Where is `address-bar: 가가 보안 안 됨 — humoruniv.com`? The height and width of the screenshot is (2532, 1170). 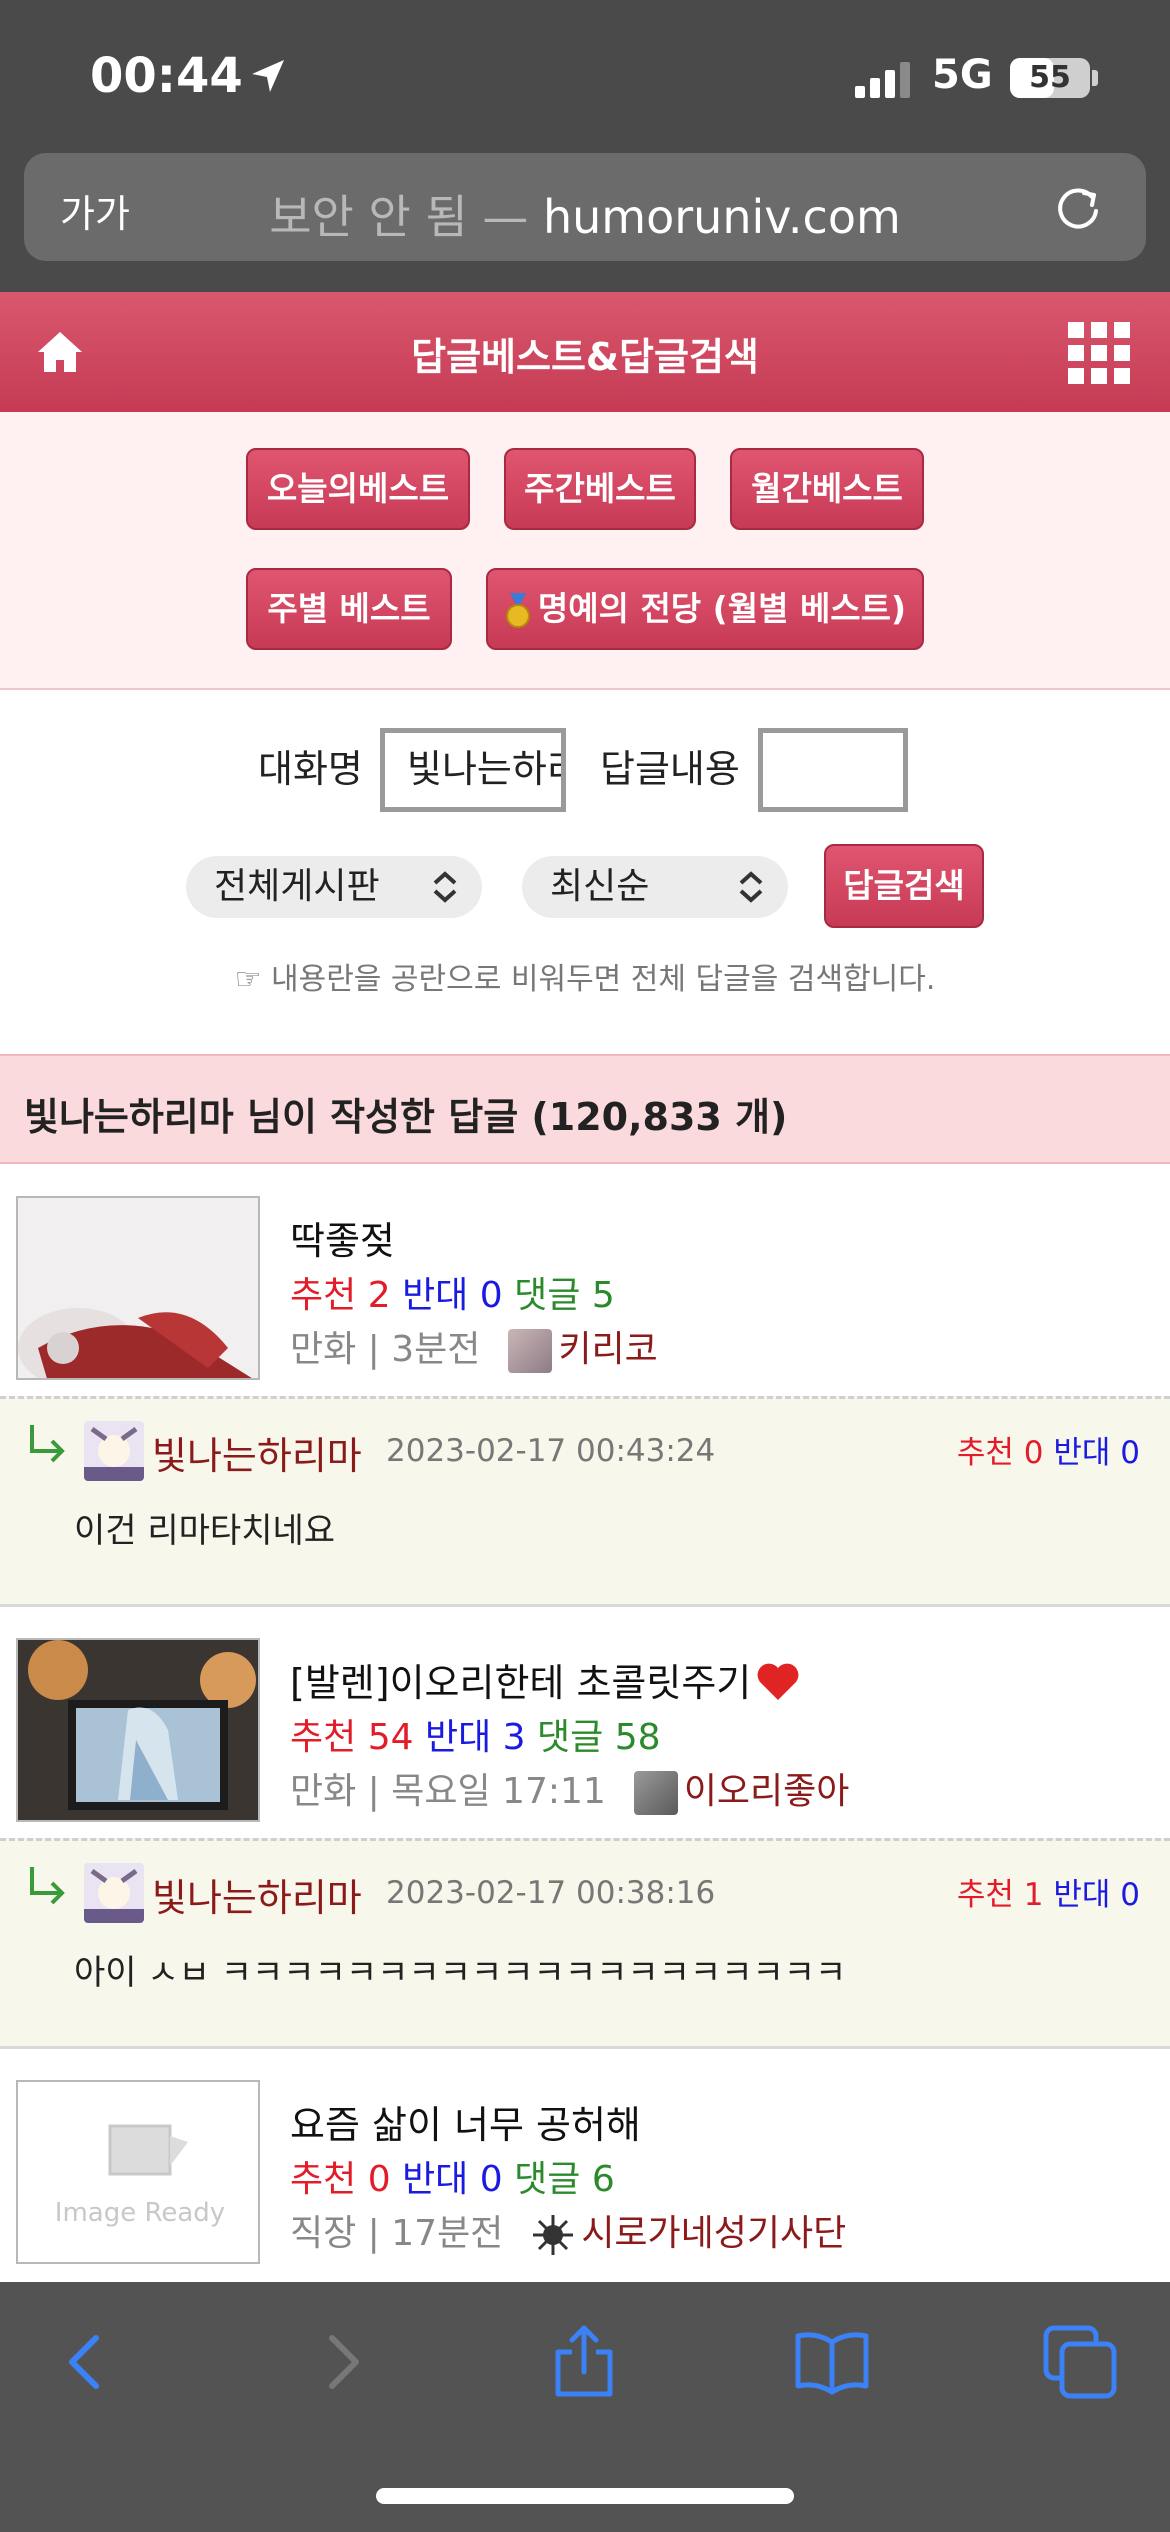
address-bar: 가가 보안 안 됨 — humoruniv.com is located at coordinates (585, 207).